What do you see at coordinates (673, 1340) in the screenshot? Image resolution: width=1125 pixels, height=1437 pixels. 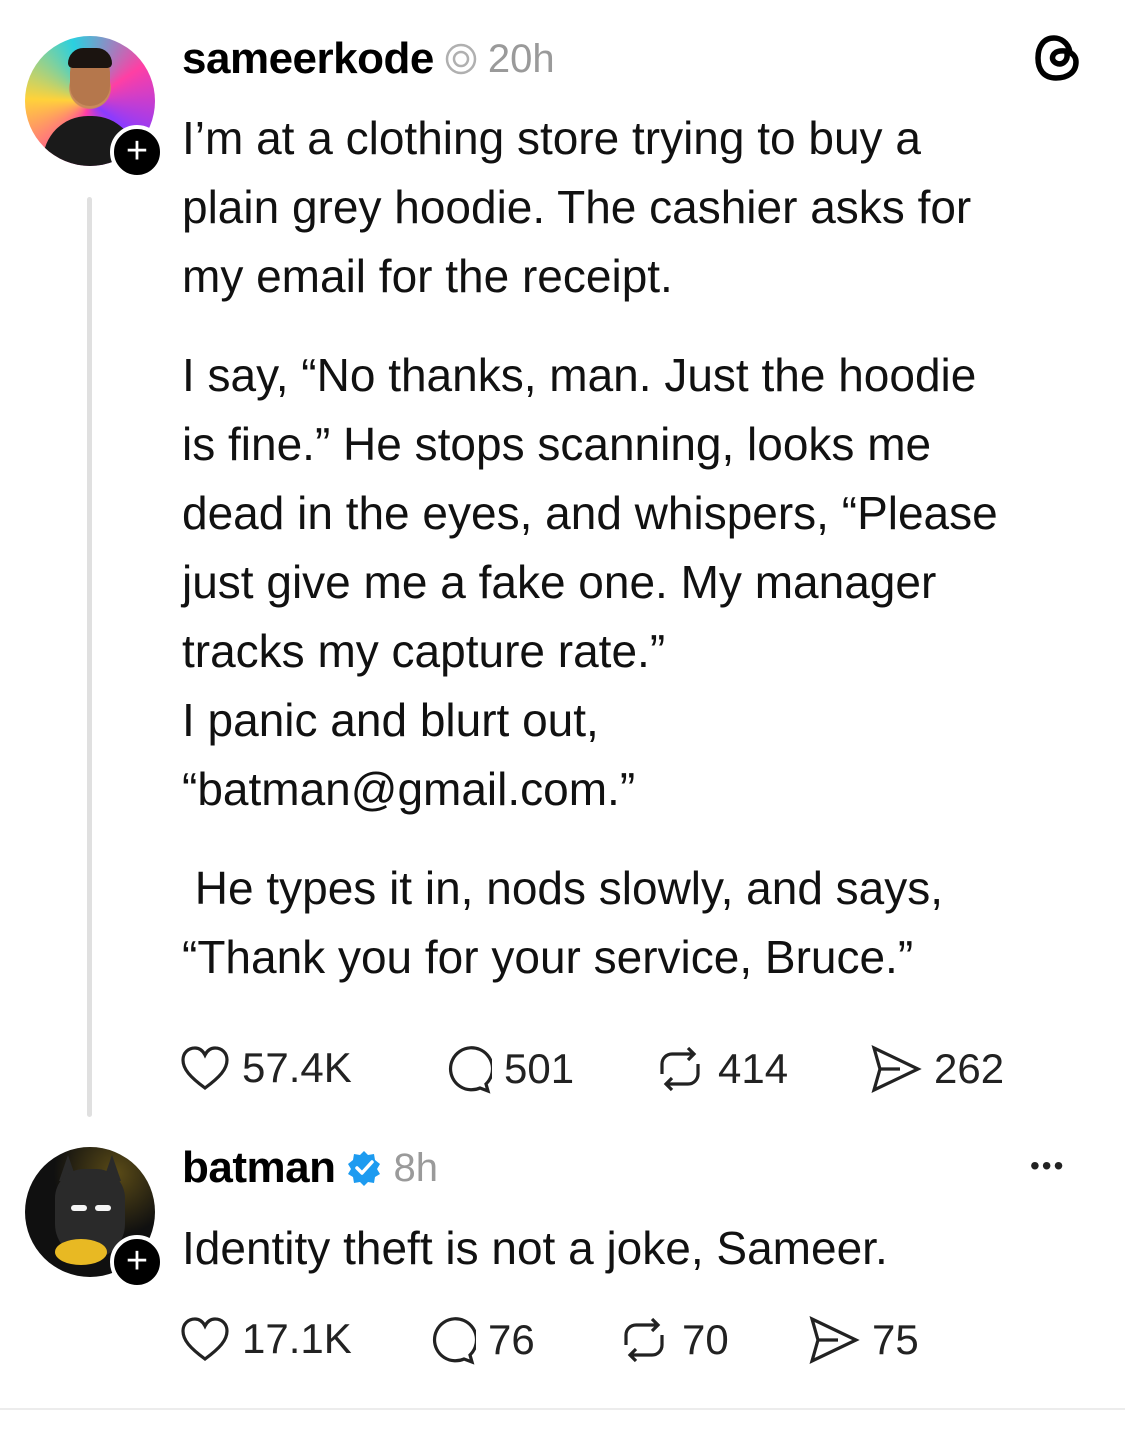 I see `repost-button: 70` at bounding box center [673, 1340].